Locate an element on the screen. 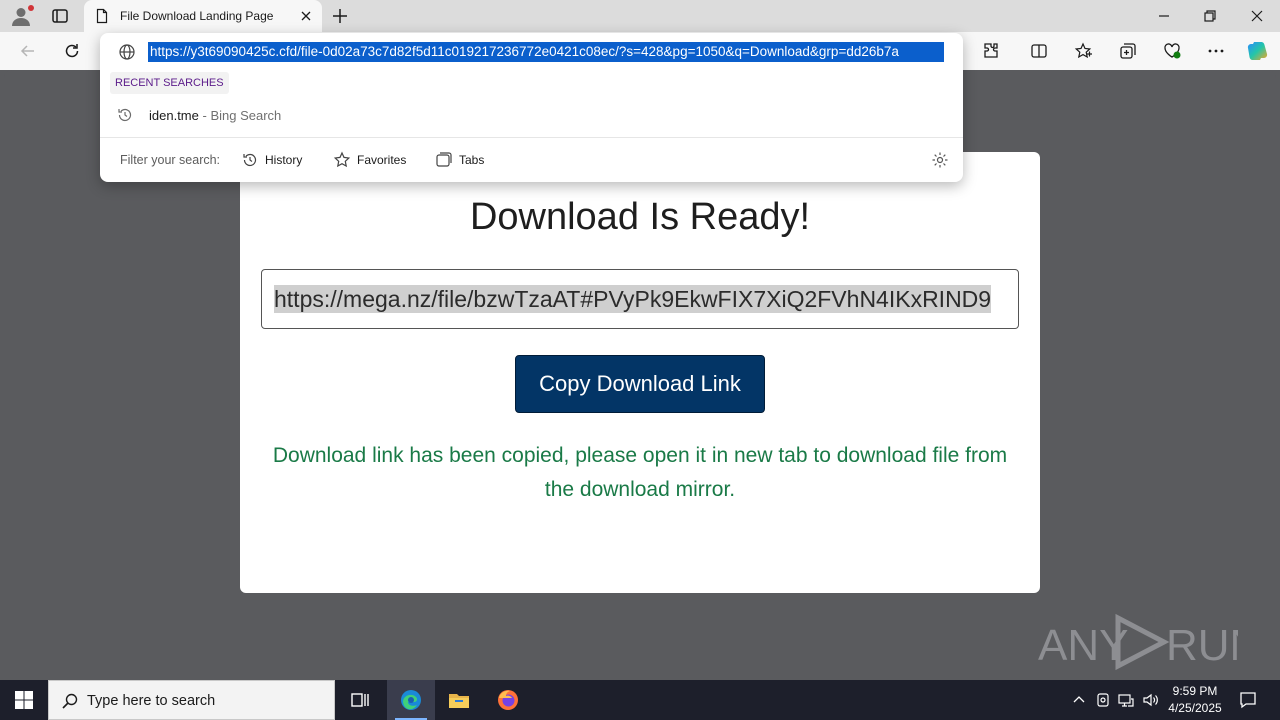 The height and width of the screenshot is (720, 1280). dropdown-divider is located at coordinates (531, 137).